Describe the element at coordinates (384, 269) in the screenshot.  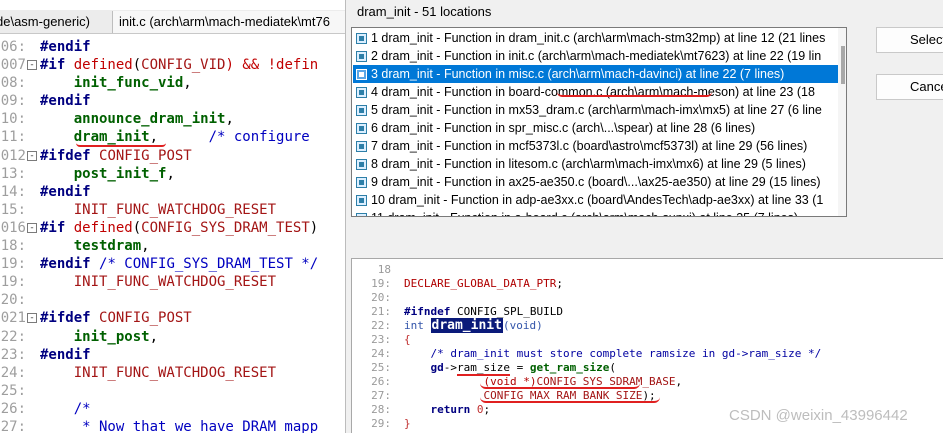
I see `line-number: 18` at that location.